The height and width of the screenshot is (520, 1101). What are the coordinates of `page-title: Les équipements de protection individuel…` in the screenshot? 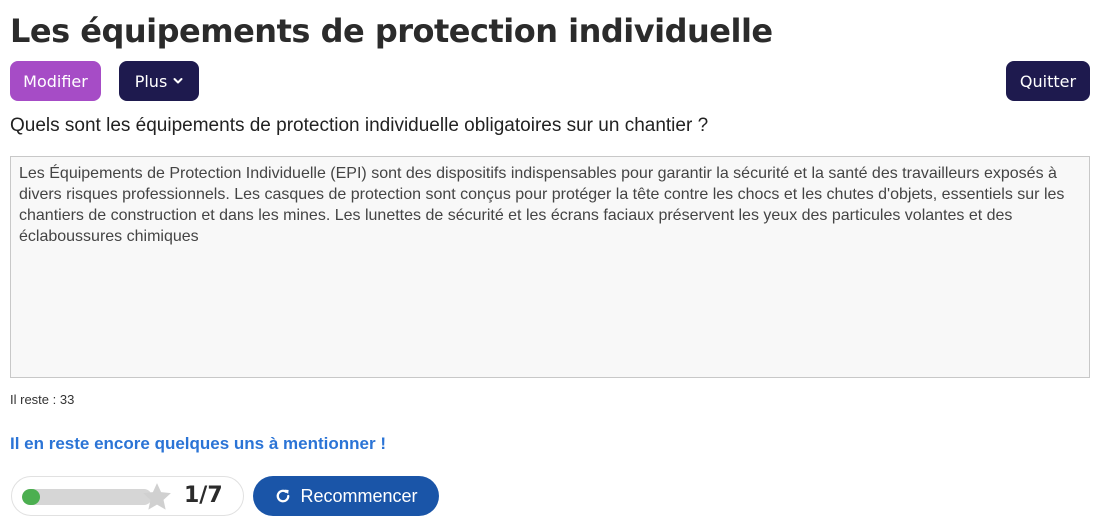 It's located at (391, 31).